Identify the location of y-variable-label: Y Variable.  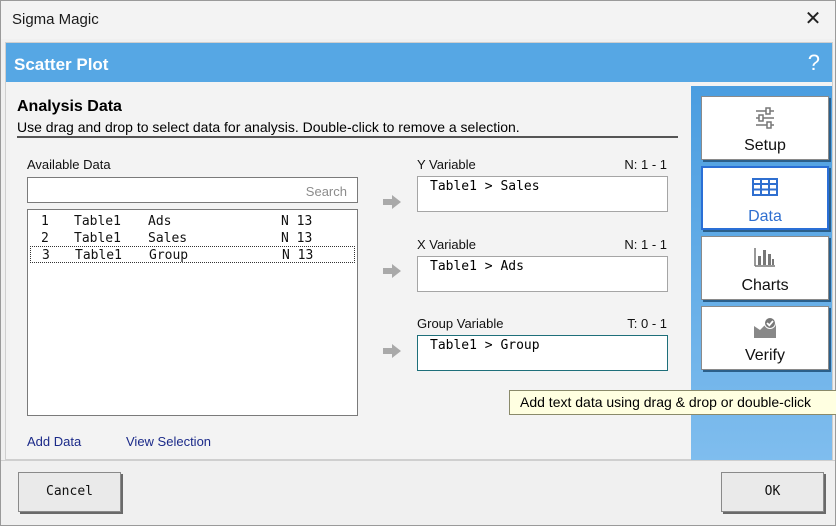
(446, 164).